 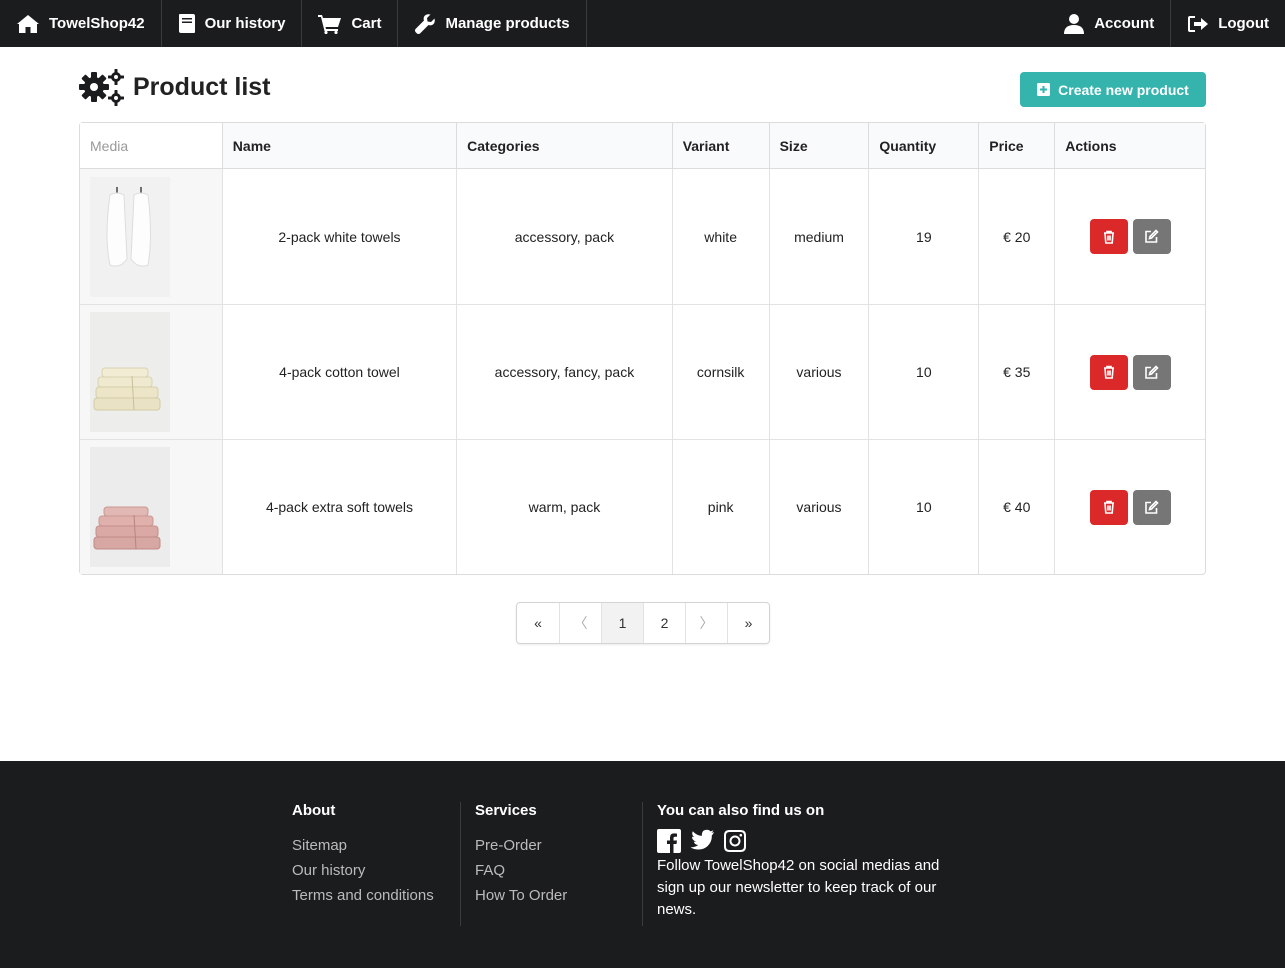 I want to click on create-product-button: Create new product, so click(x=1113, y=89).